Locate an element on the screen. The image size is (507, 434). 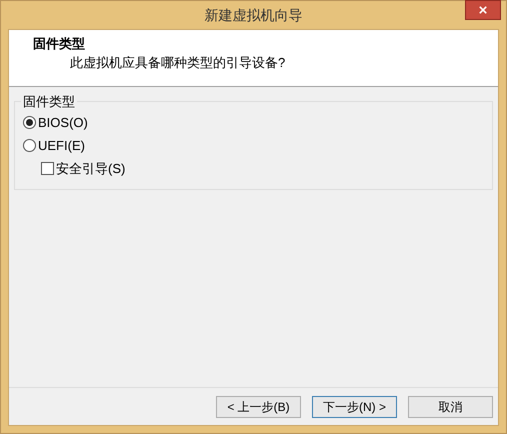
header-title: 固件类型 is located at coordinates (59, 44).